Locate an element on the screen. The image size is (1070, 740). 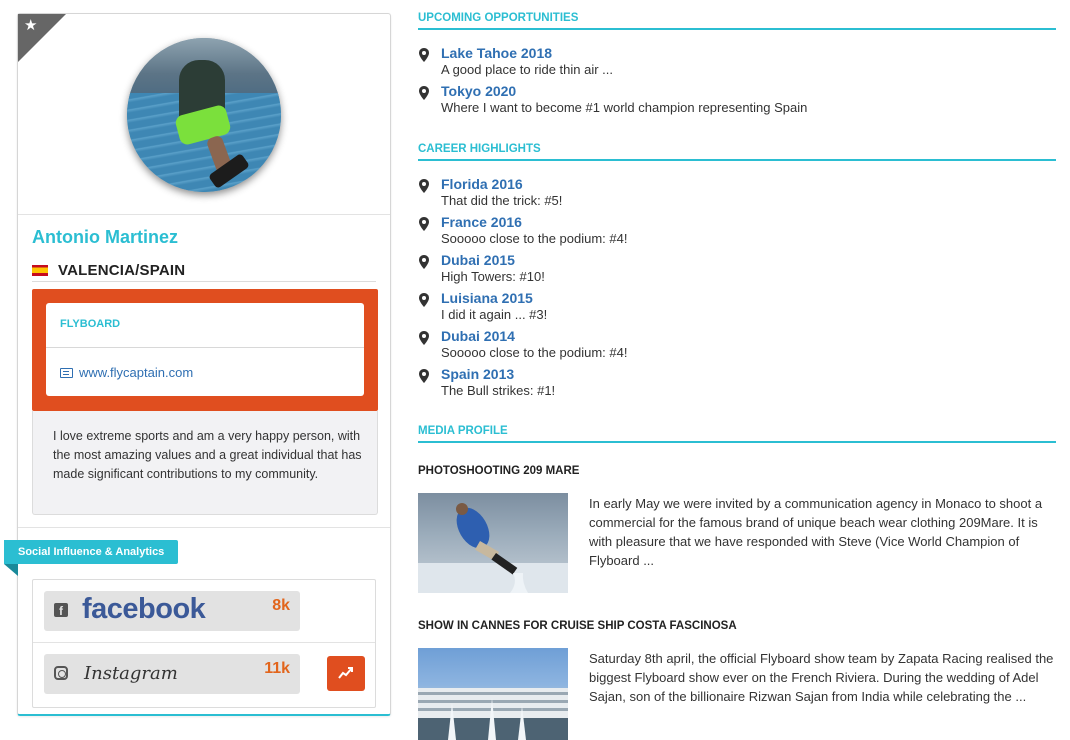
career-entry-desc: High Towers: #10! is located at coordinates (493, 276).